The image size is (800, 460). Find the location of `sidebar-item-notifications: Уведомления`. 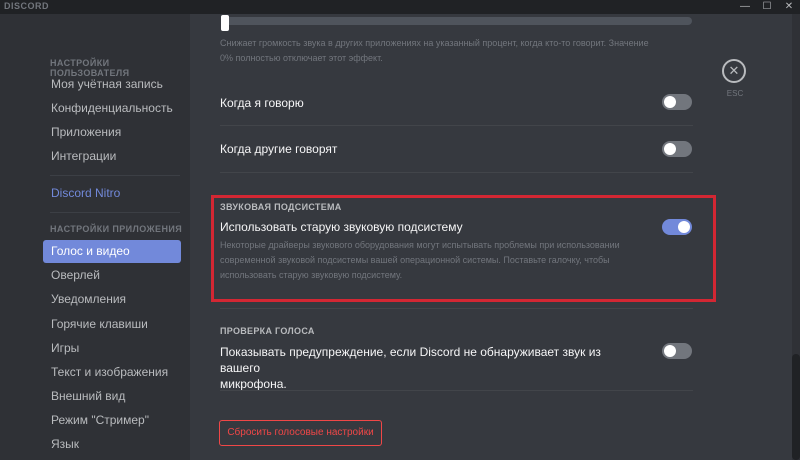

sidebar-item-notifications: Уведомления is located at coordinates (112, 299).